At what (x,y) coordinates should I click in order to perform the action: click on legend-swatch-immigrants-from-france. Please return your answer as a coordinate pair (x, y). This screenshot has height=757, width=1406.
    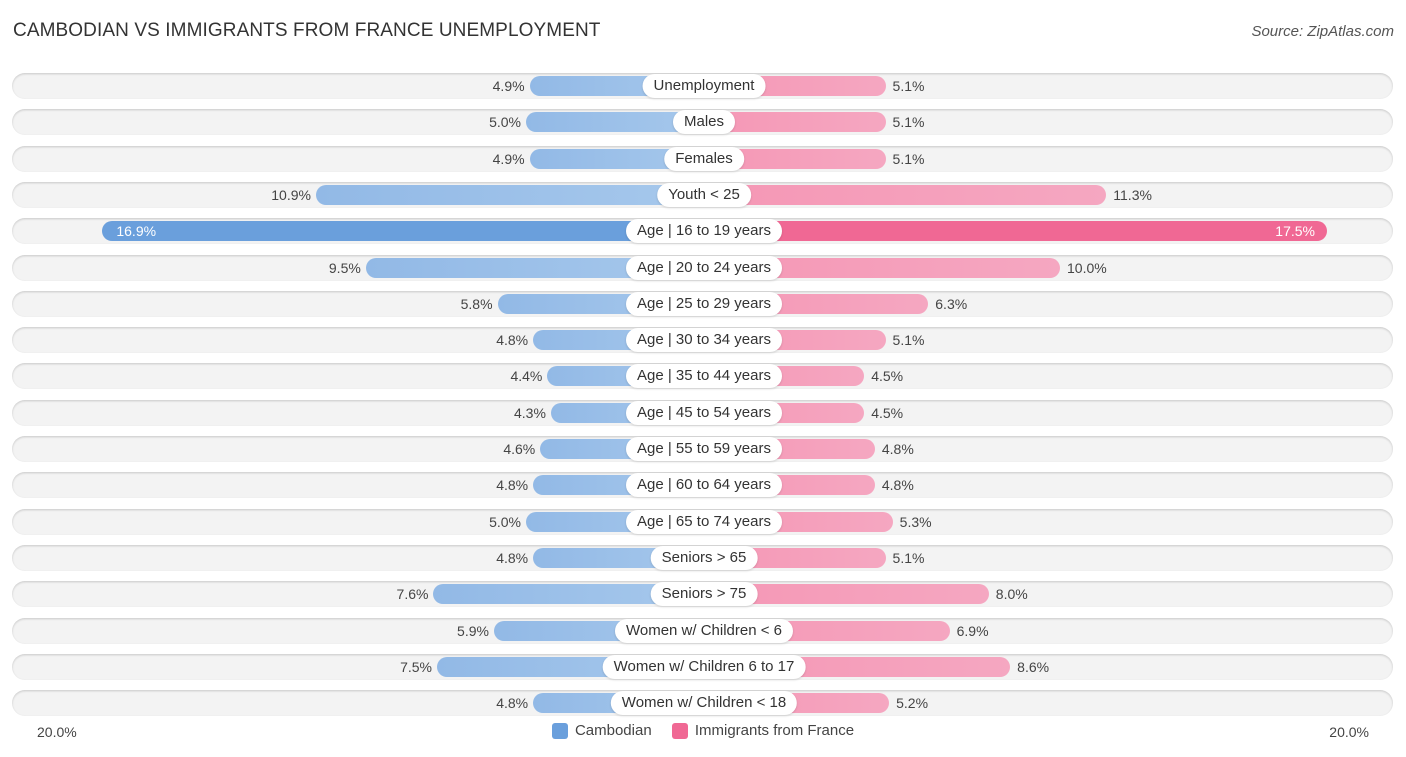
    Looking at the image, I should click on (679, 730).